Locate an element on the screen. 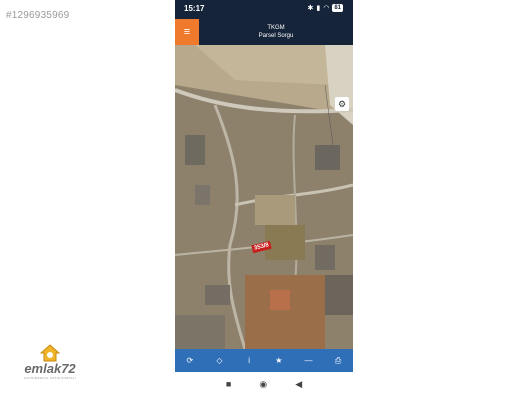 The width and height of the screenshot is (528, 396). wifi-icon: ◠ is located at coordinates (326, 8).